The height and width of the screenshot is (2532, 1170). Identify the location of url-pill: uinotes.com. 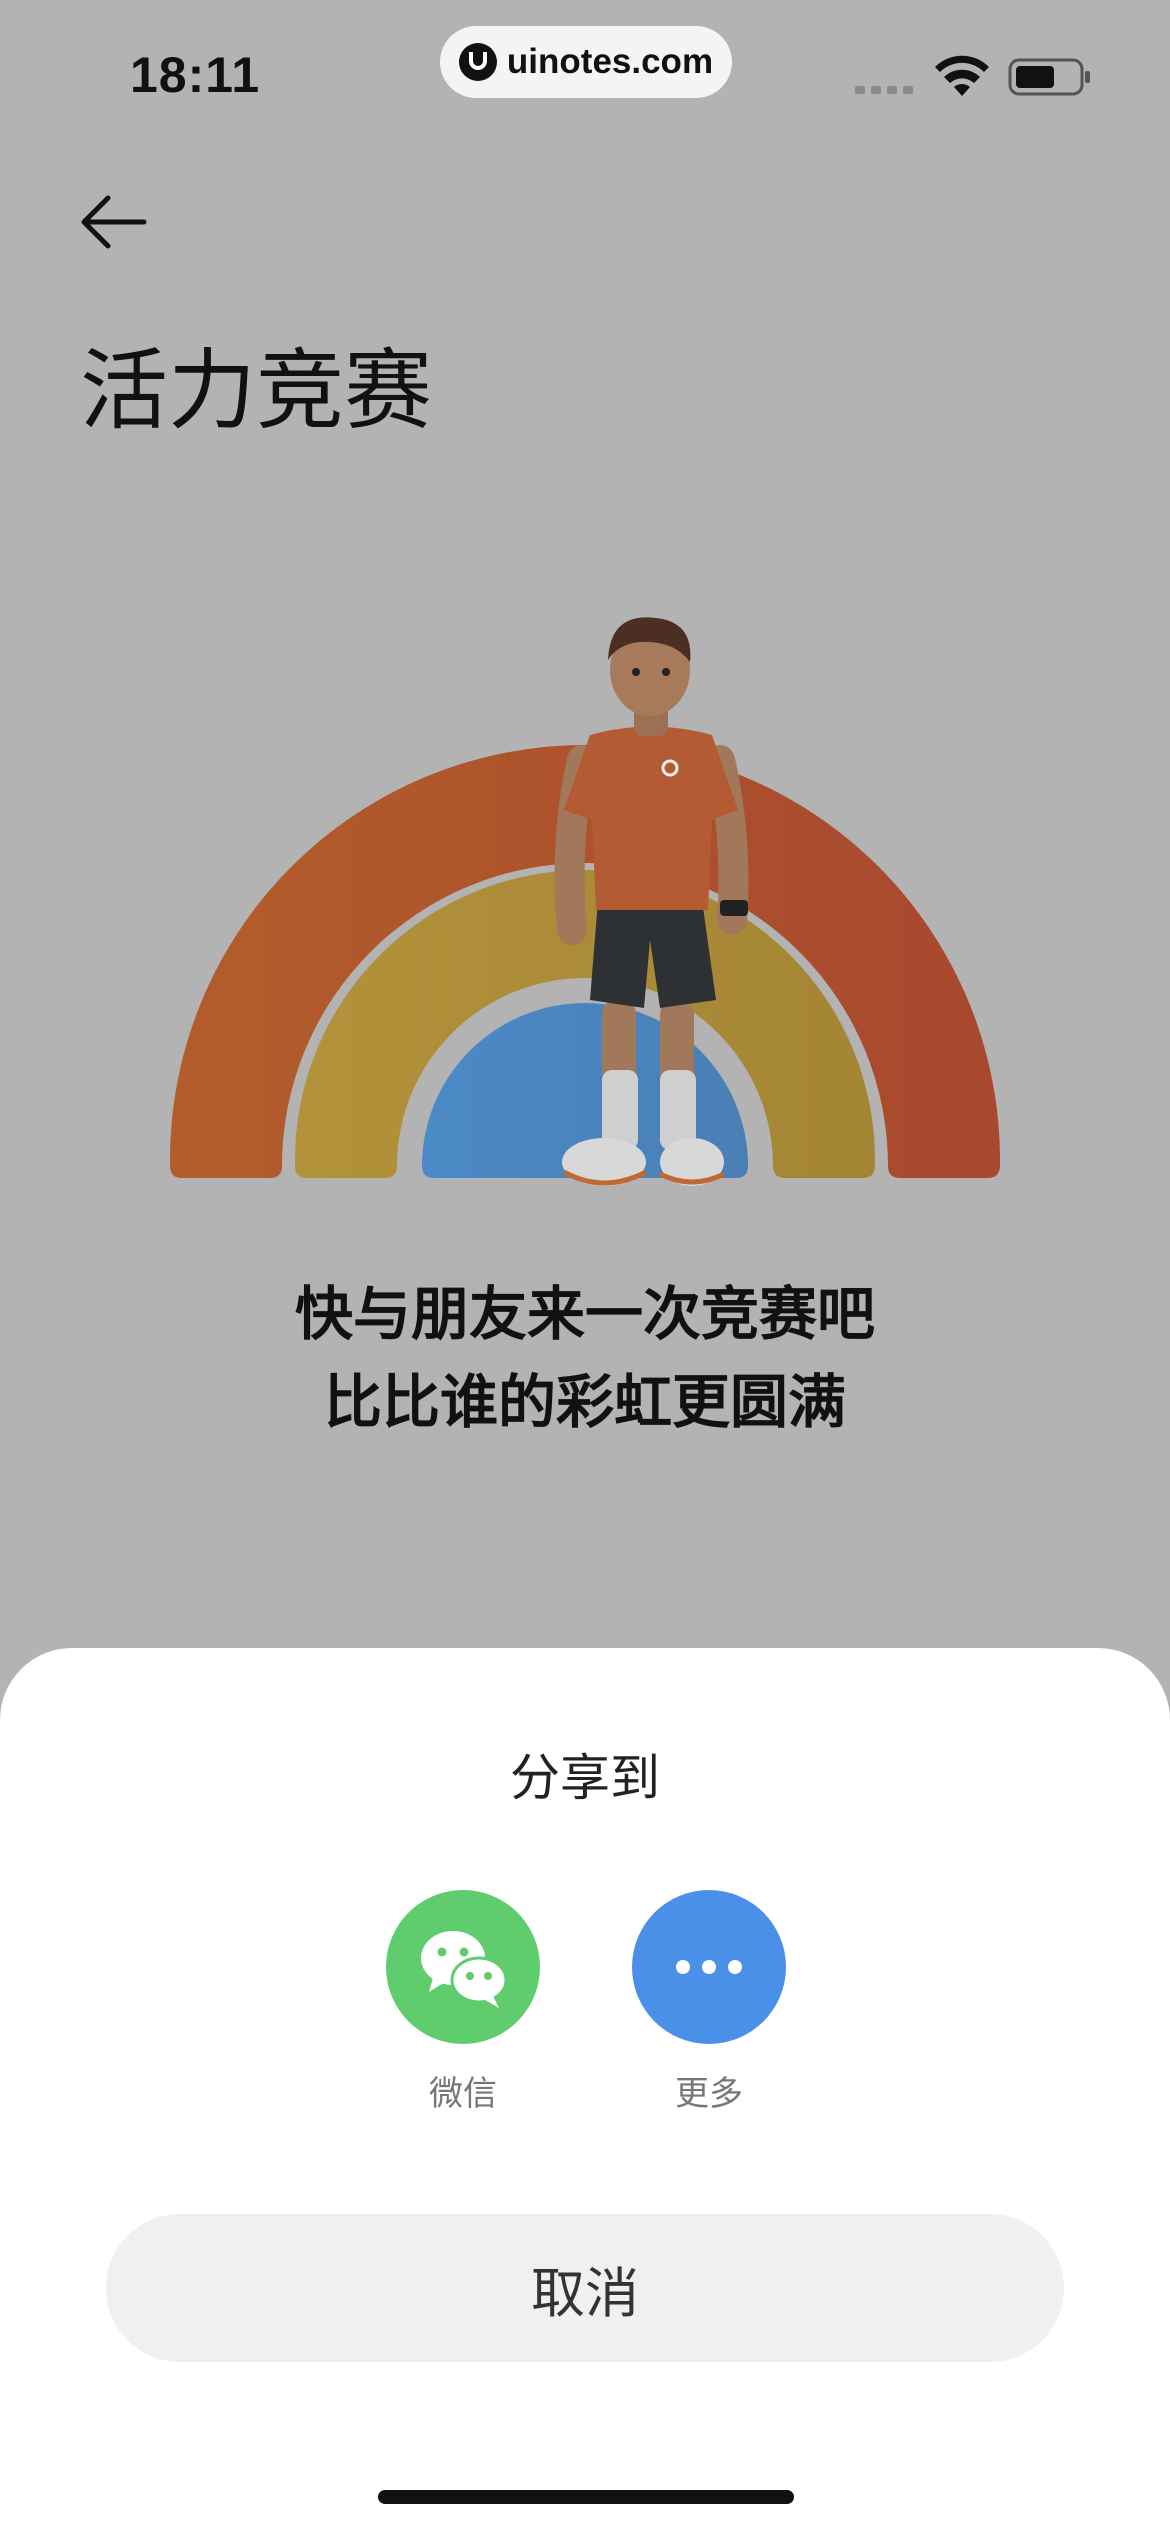
(586, 62).